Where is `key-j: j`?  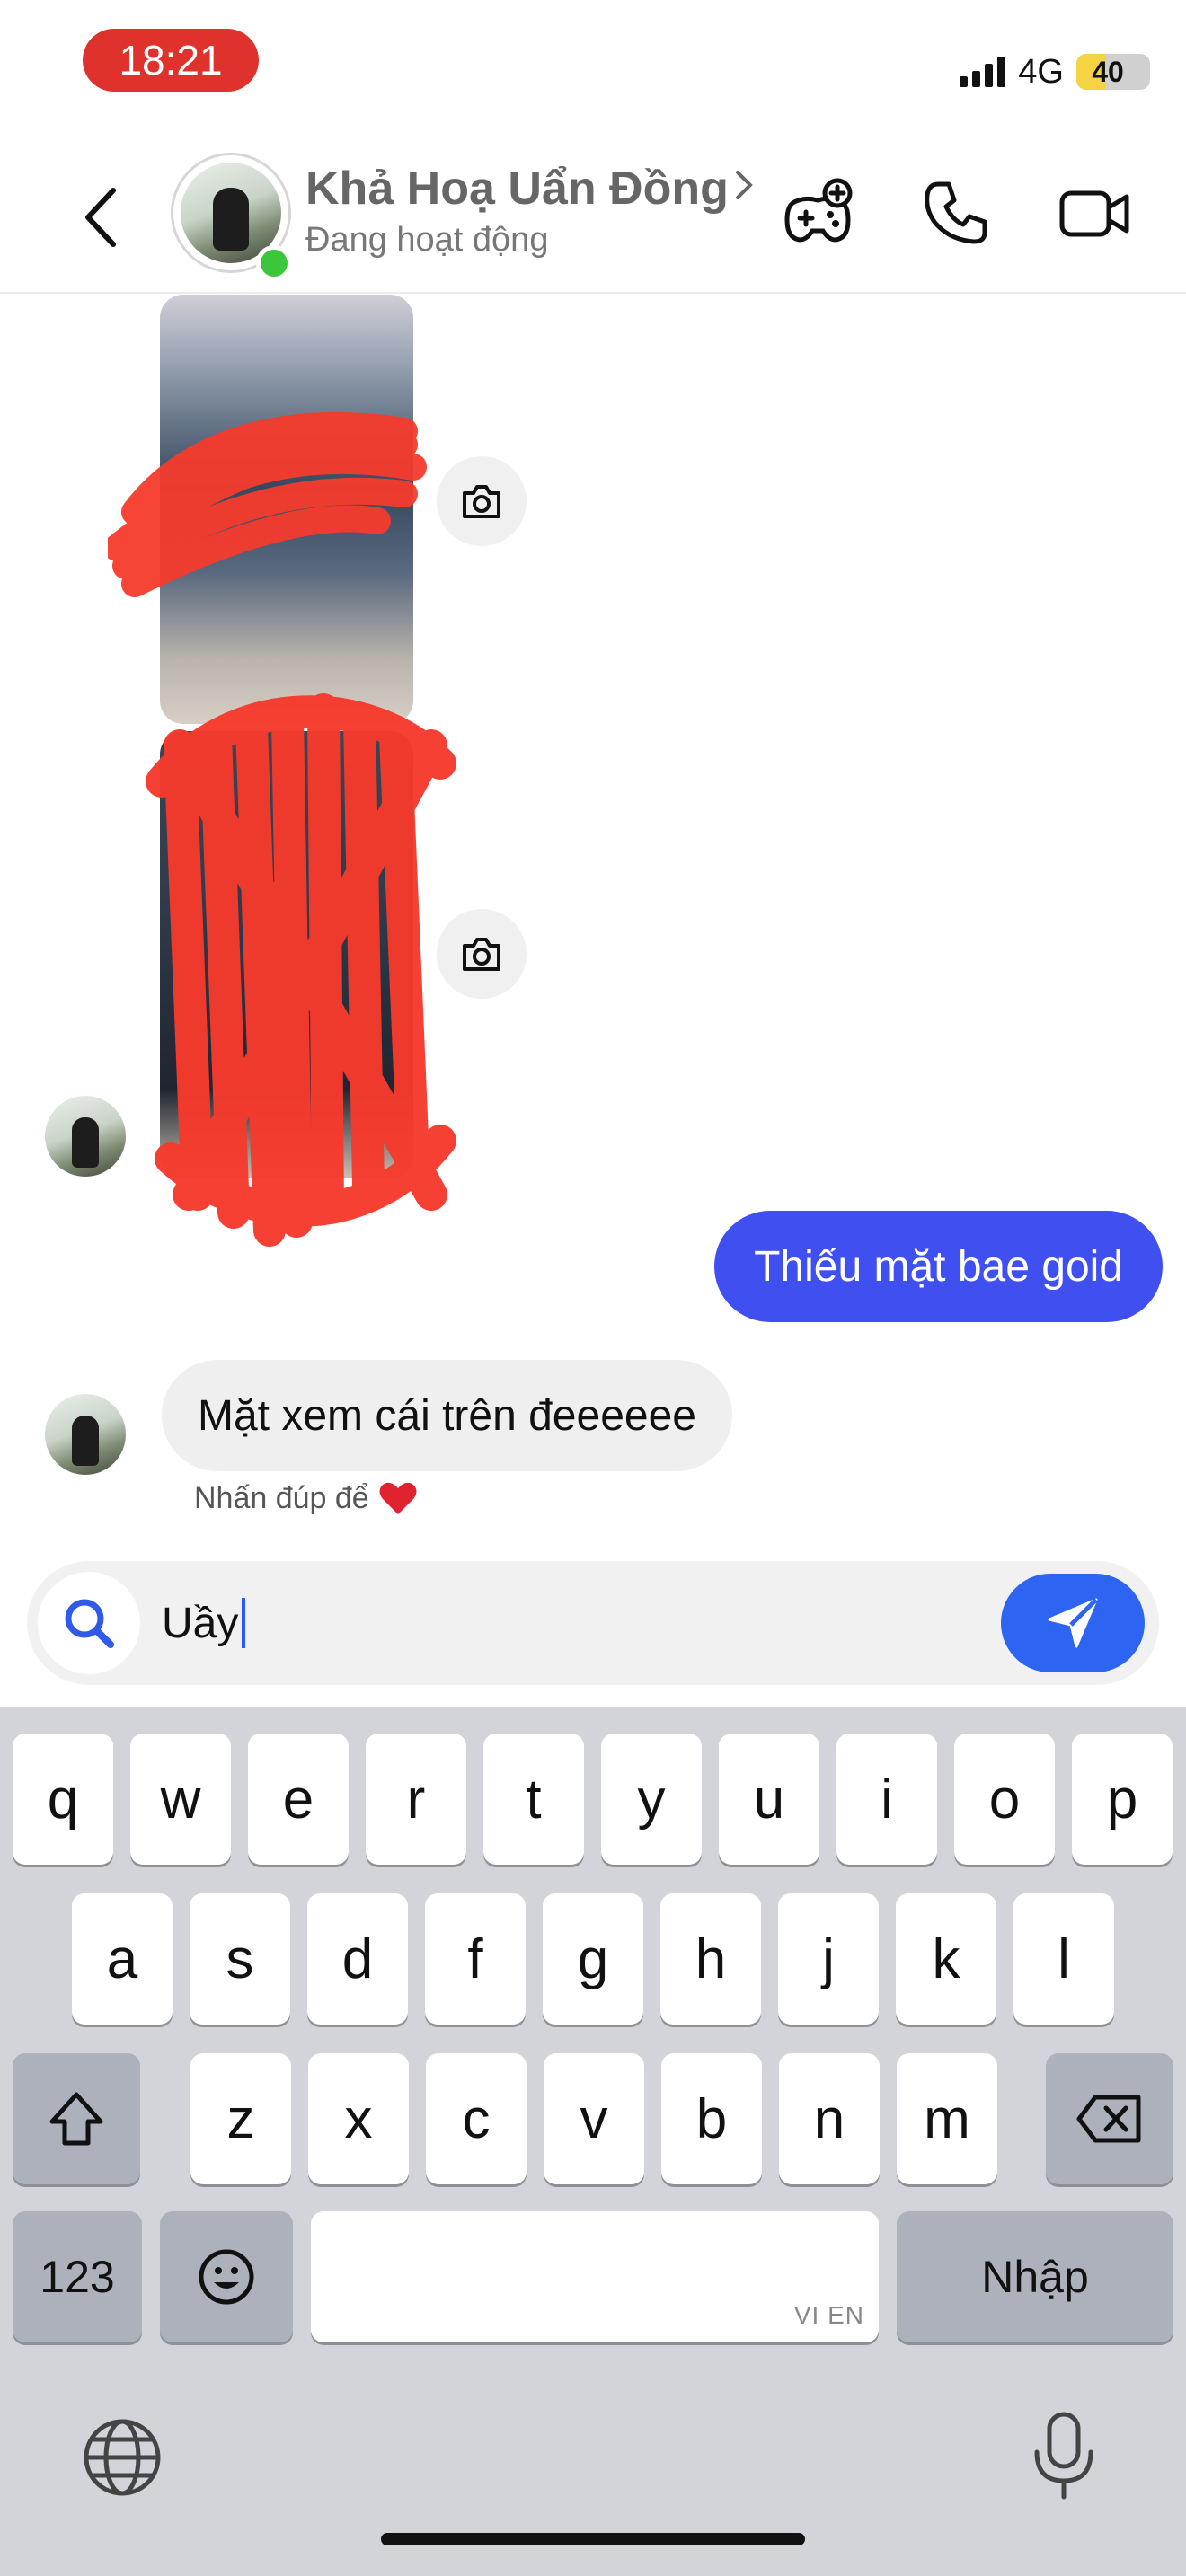
key-j: j is located at coordinates (828, 1959).